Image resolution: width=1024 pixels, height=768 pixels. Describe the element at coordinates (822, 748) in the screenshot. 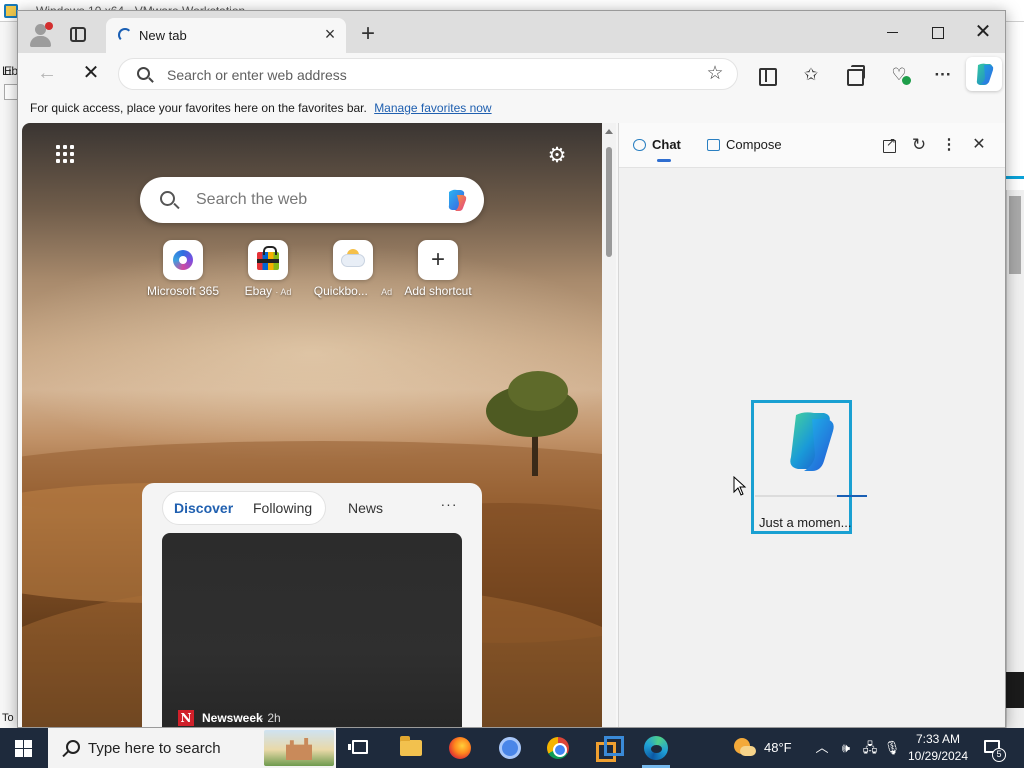

I see `show-hidden-icons-chevron-up-icon: ︿` at that location.